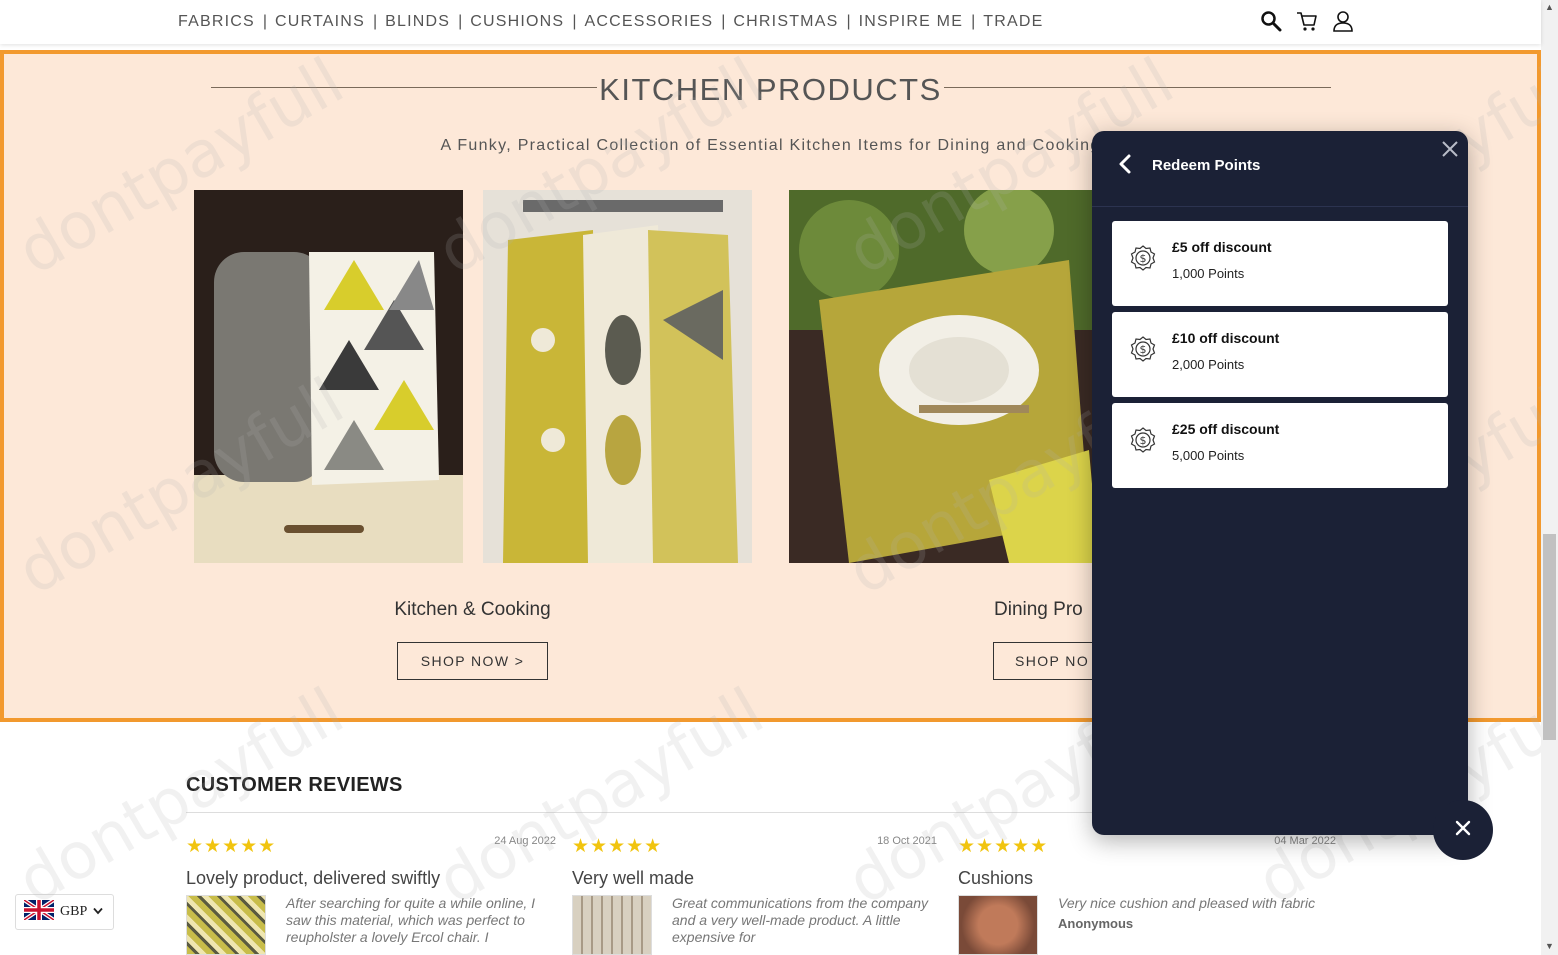 The width and height of the screenshot is (1558, 955). I want to click on scrollbar-thumb, so click(1549, 637).